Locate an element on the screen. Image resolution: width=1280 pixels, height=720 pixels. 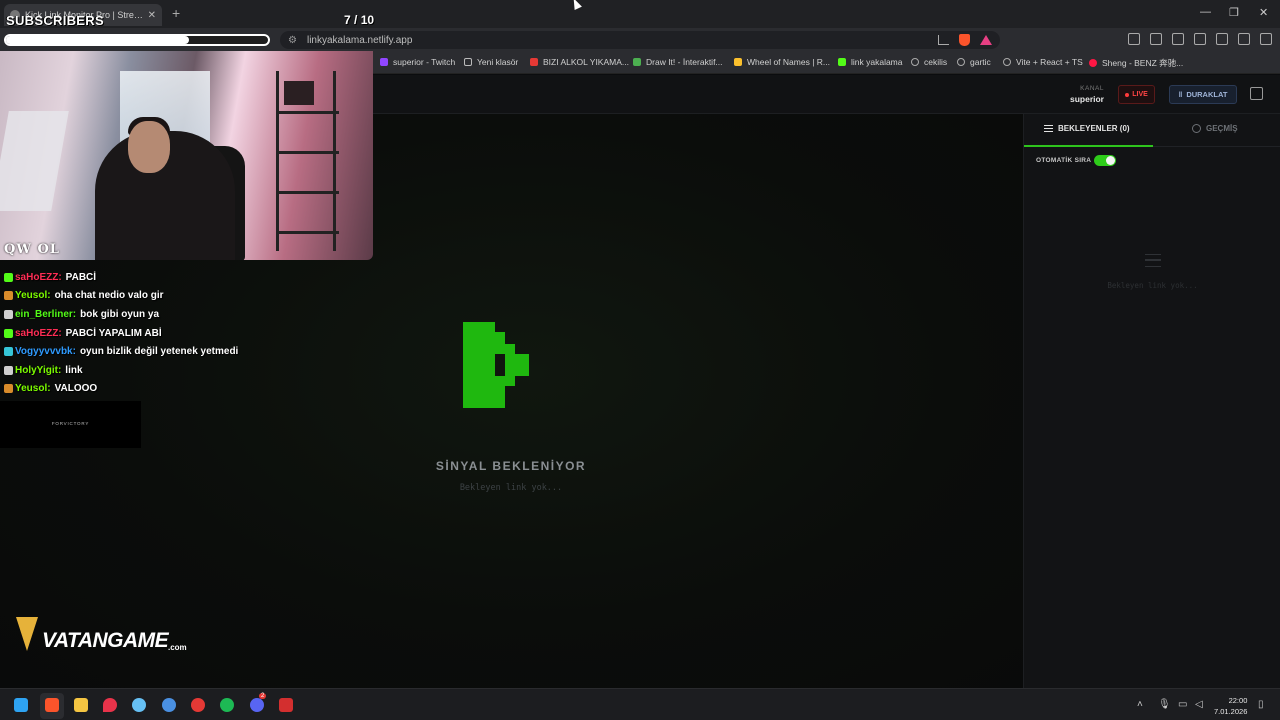
spotify-icon is located at coordinates (227, 705).